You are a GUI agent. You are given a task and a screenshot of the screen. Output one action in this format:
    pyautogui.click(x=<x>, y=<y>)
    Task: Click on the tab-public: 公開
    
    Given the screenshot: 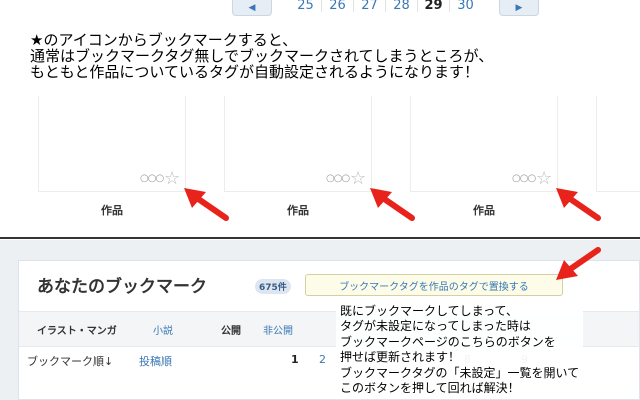 What is the action you would take?
    pyautogui.click(x=231, y=329)
    